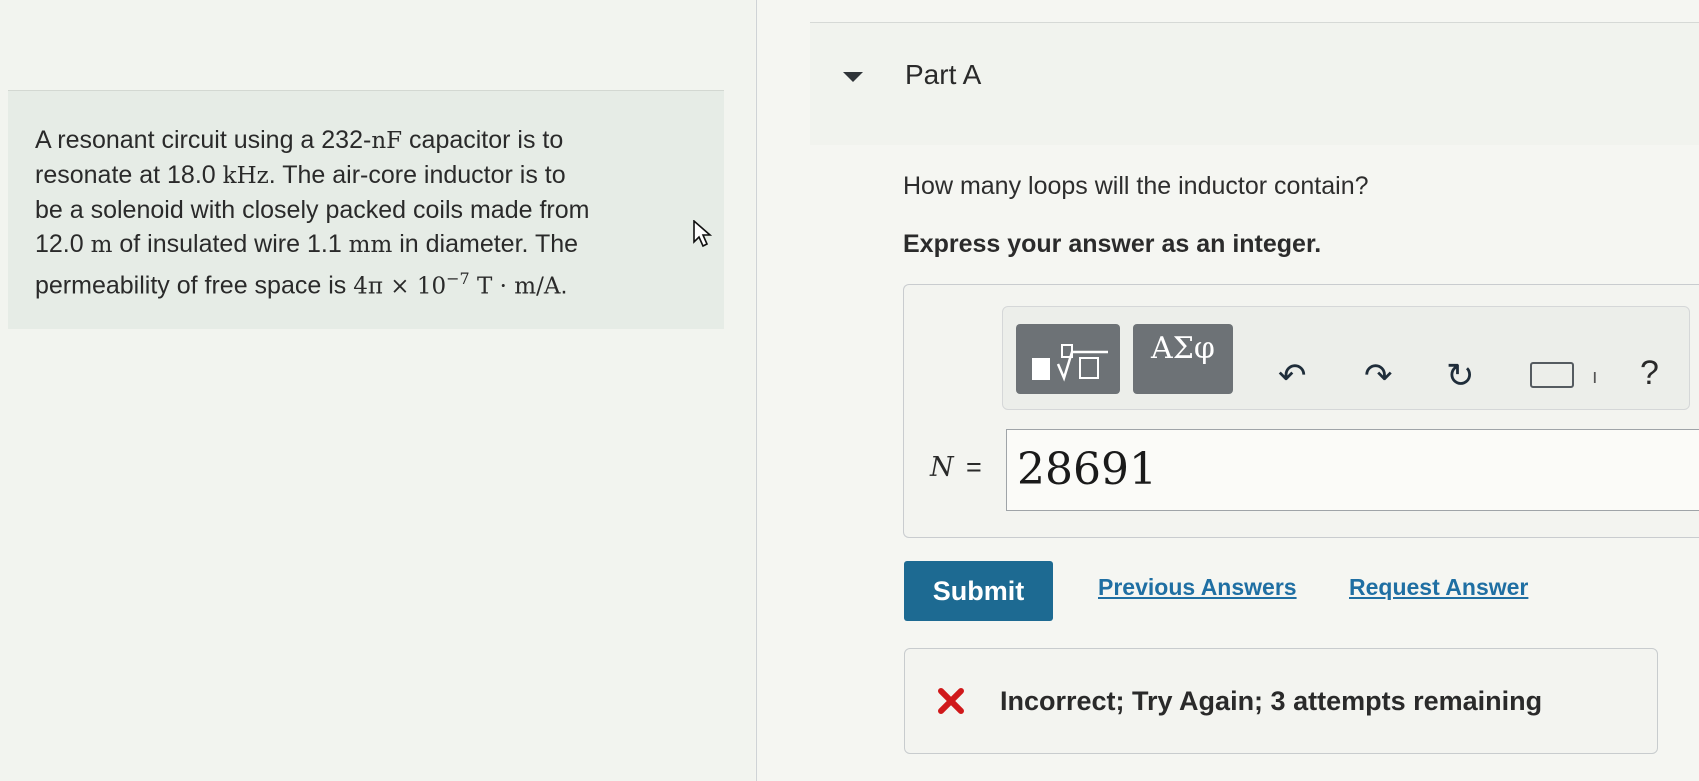 This screenshot has width=1699, height=781. I want to click on unit-mm: mm, so click(370, 245).